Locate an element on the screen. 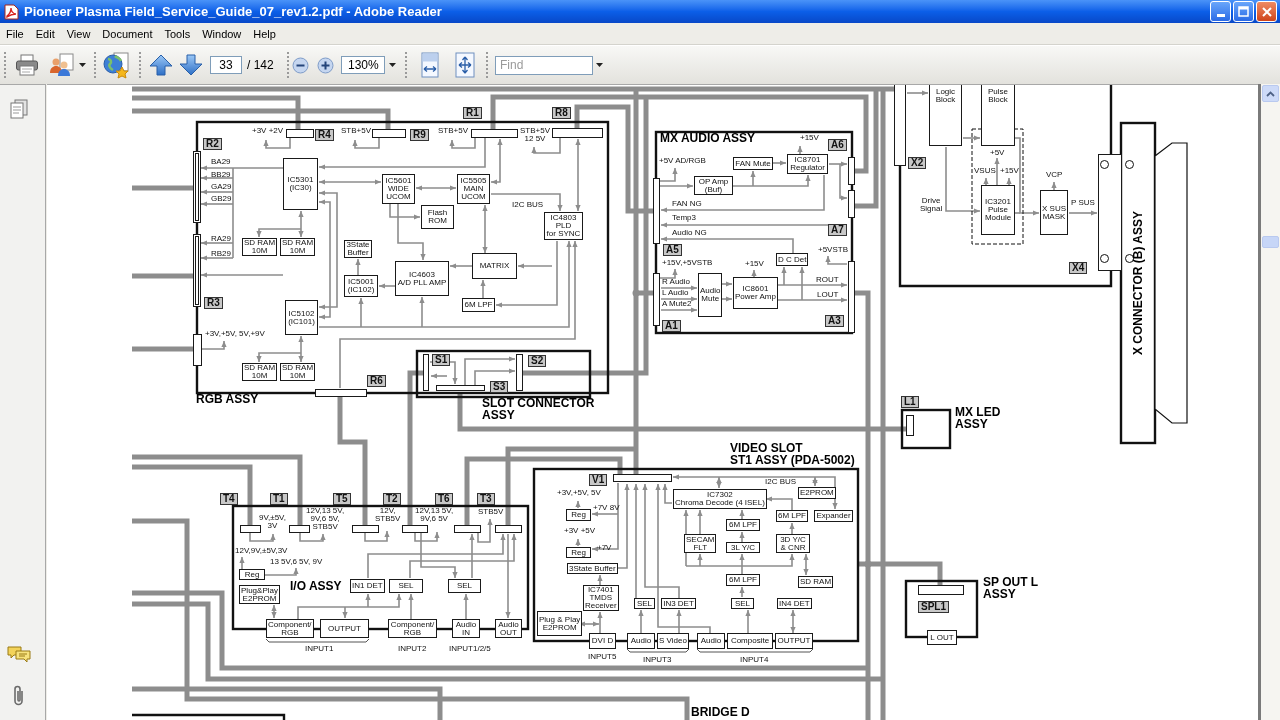  diagram-label: Temp3 is located at coordinates (684, 218).